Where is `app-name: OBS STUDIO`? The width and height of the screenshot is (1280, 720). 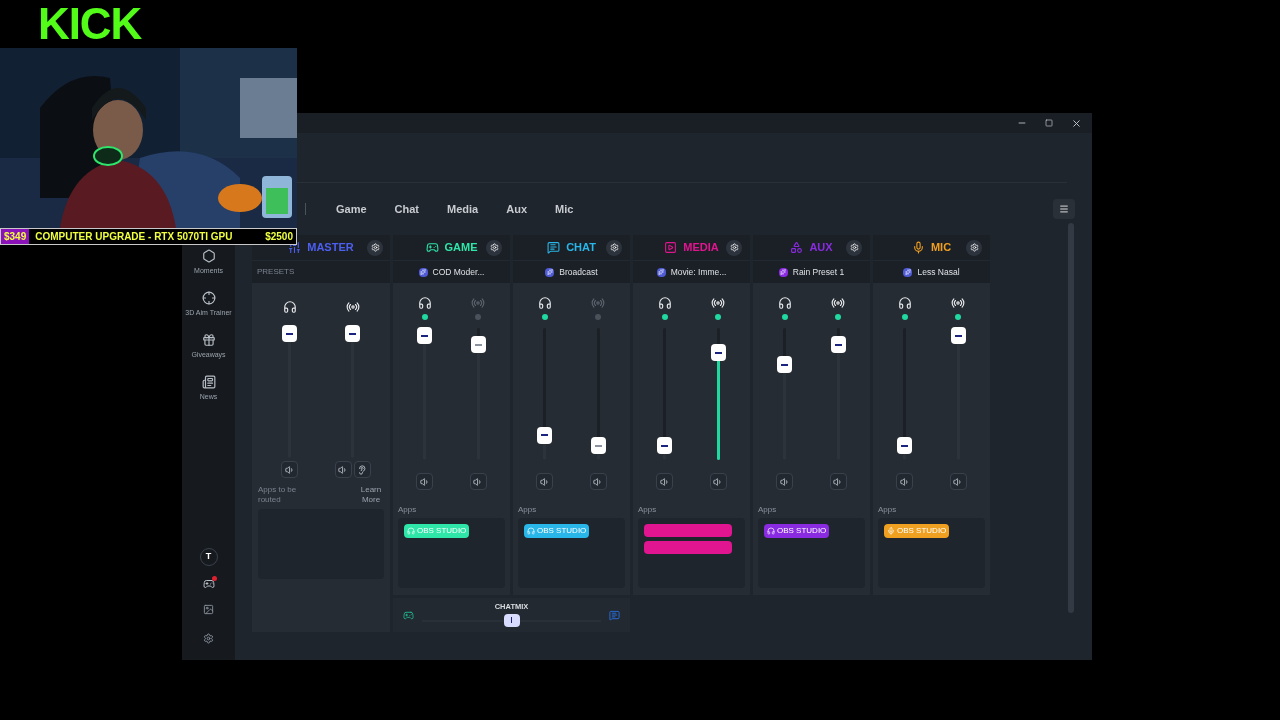 app-name: OBS STUDIO is located at coordinates (442, 531).